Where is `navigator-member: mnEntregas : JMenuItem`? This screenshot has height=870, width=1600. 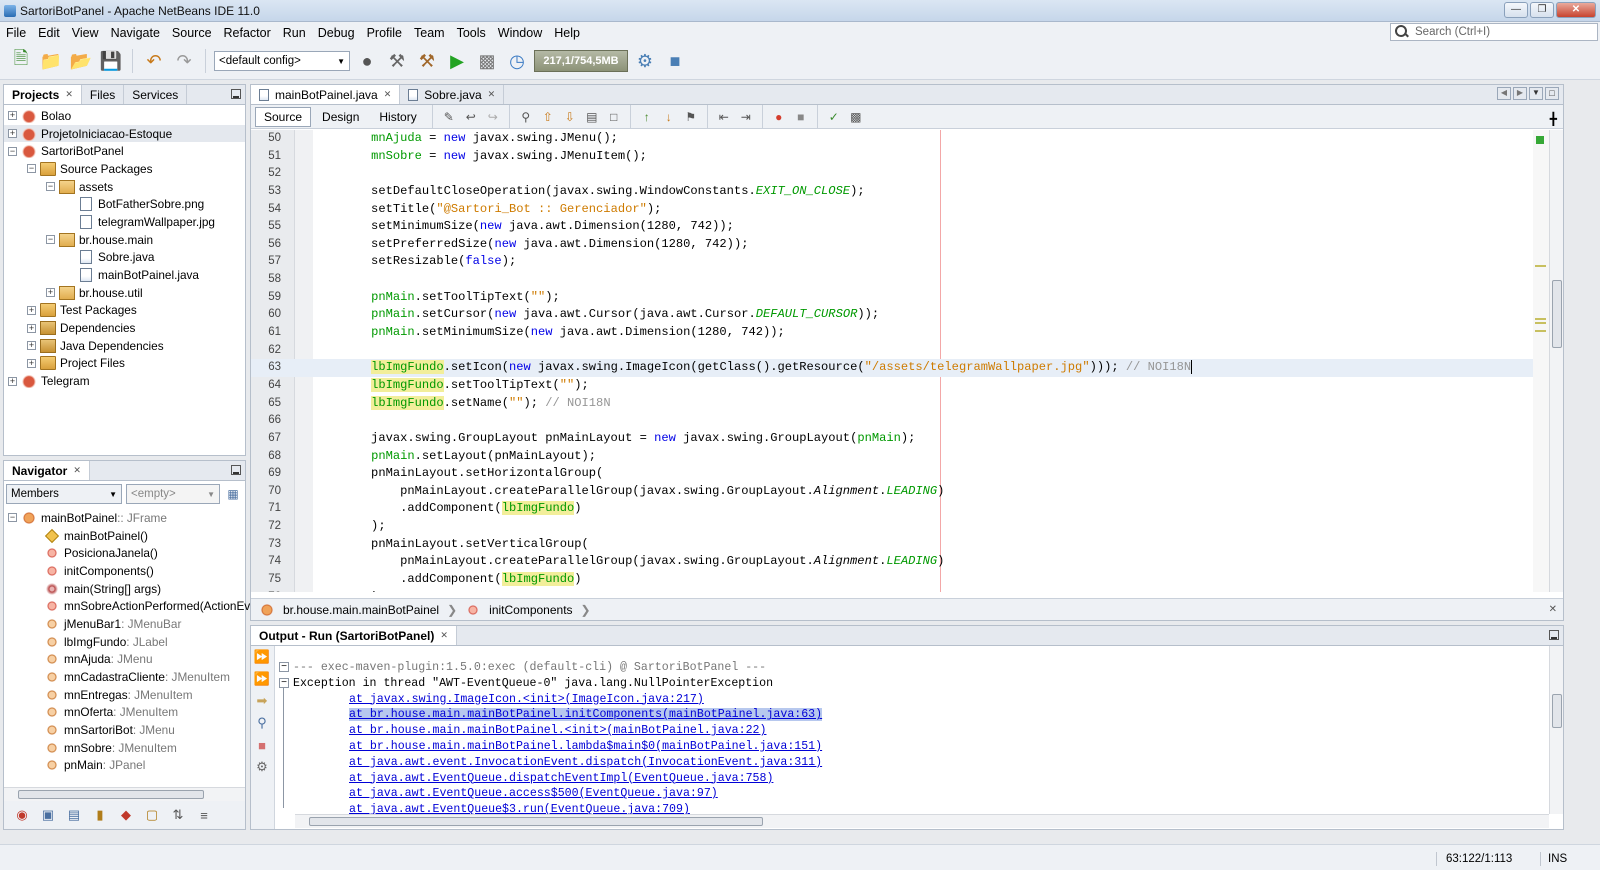
navigator-member: mnEntregas : JMenuItem is located at coordinates (124, 695).